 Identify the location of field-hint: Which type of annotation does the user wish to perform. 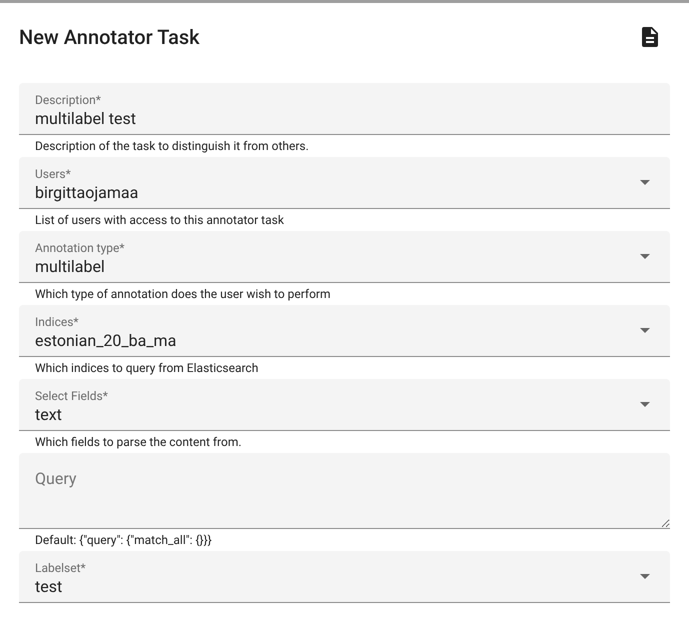
(183, 294).